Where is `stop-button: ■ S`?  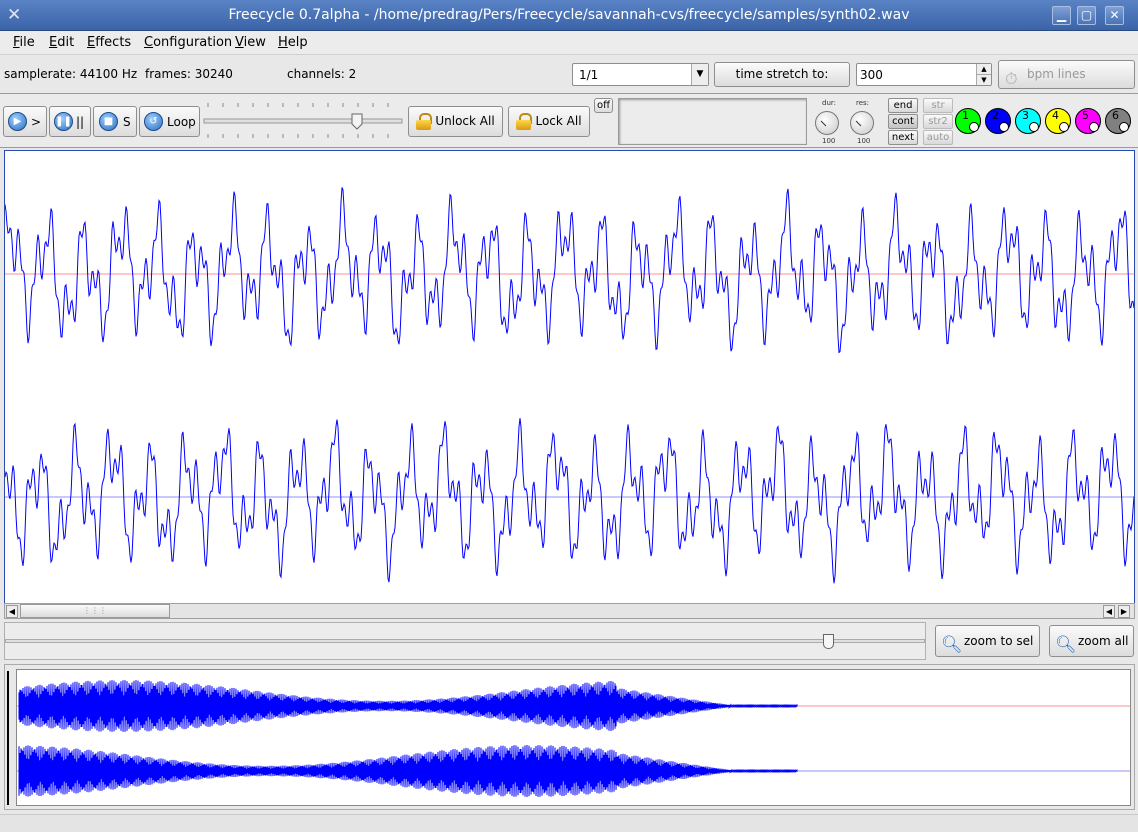 stop-button: ■ S is located at coordinates (115, 121).